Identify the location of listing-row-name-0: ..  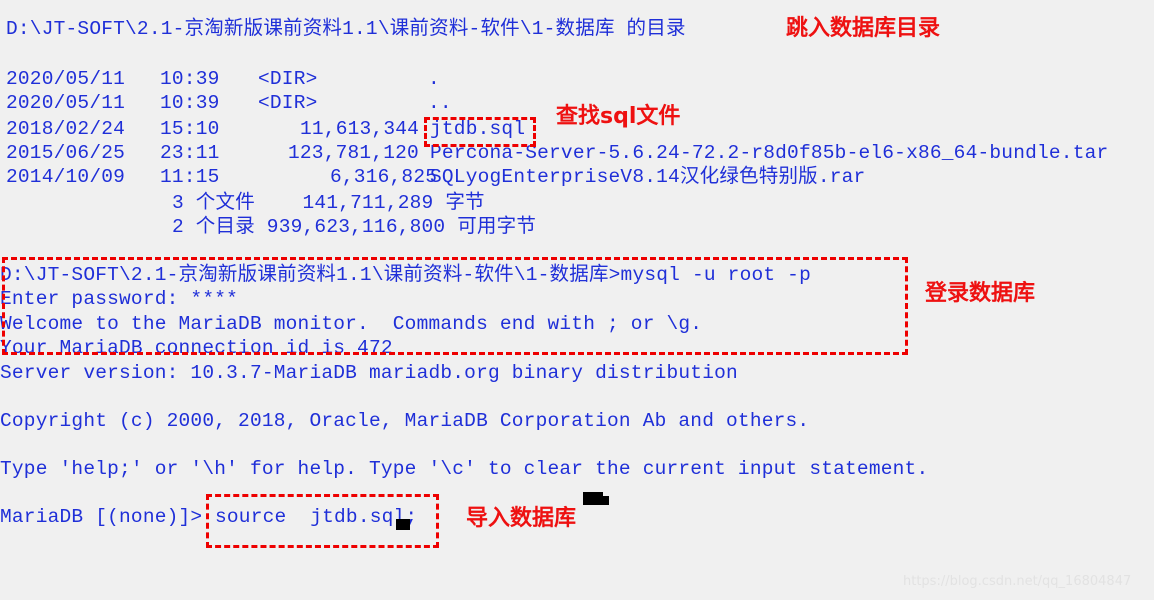
(434, 79).